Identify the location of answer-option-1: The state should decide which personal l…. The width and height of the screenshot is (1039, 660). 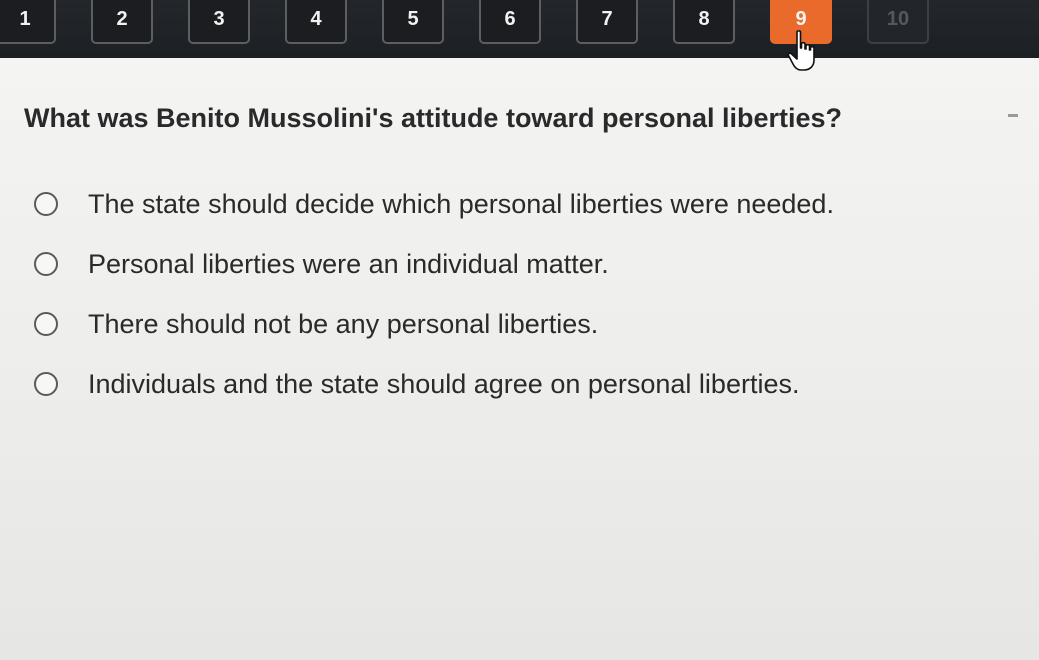
(434, 204).